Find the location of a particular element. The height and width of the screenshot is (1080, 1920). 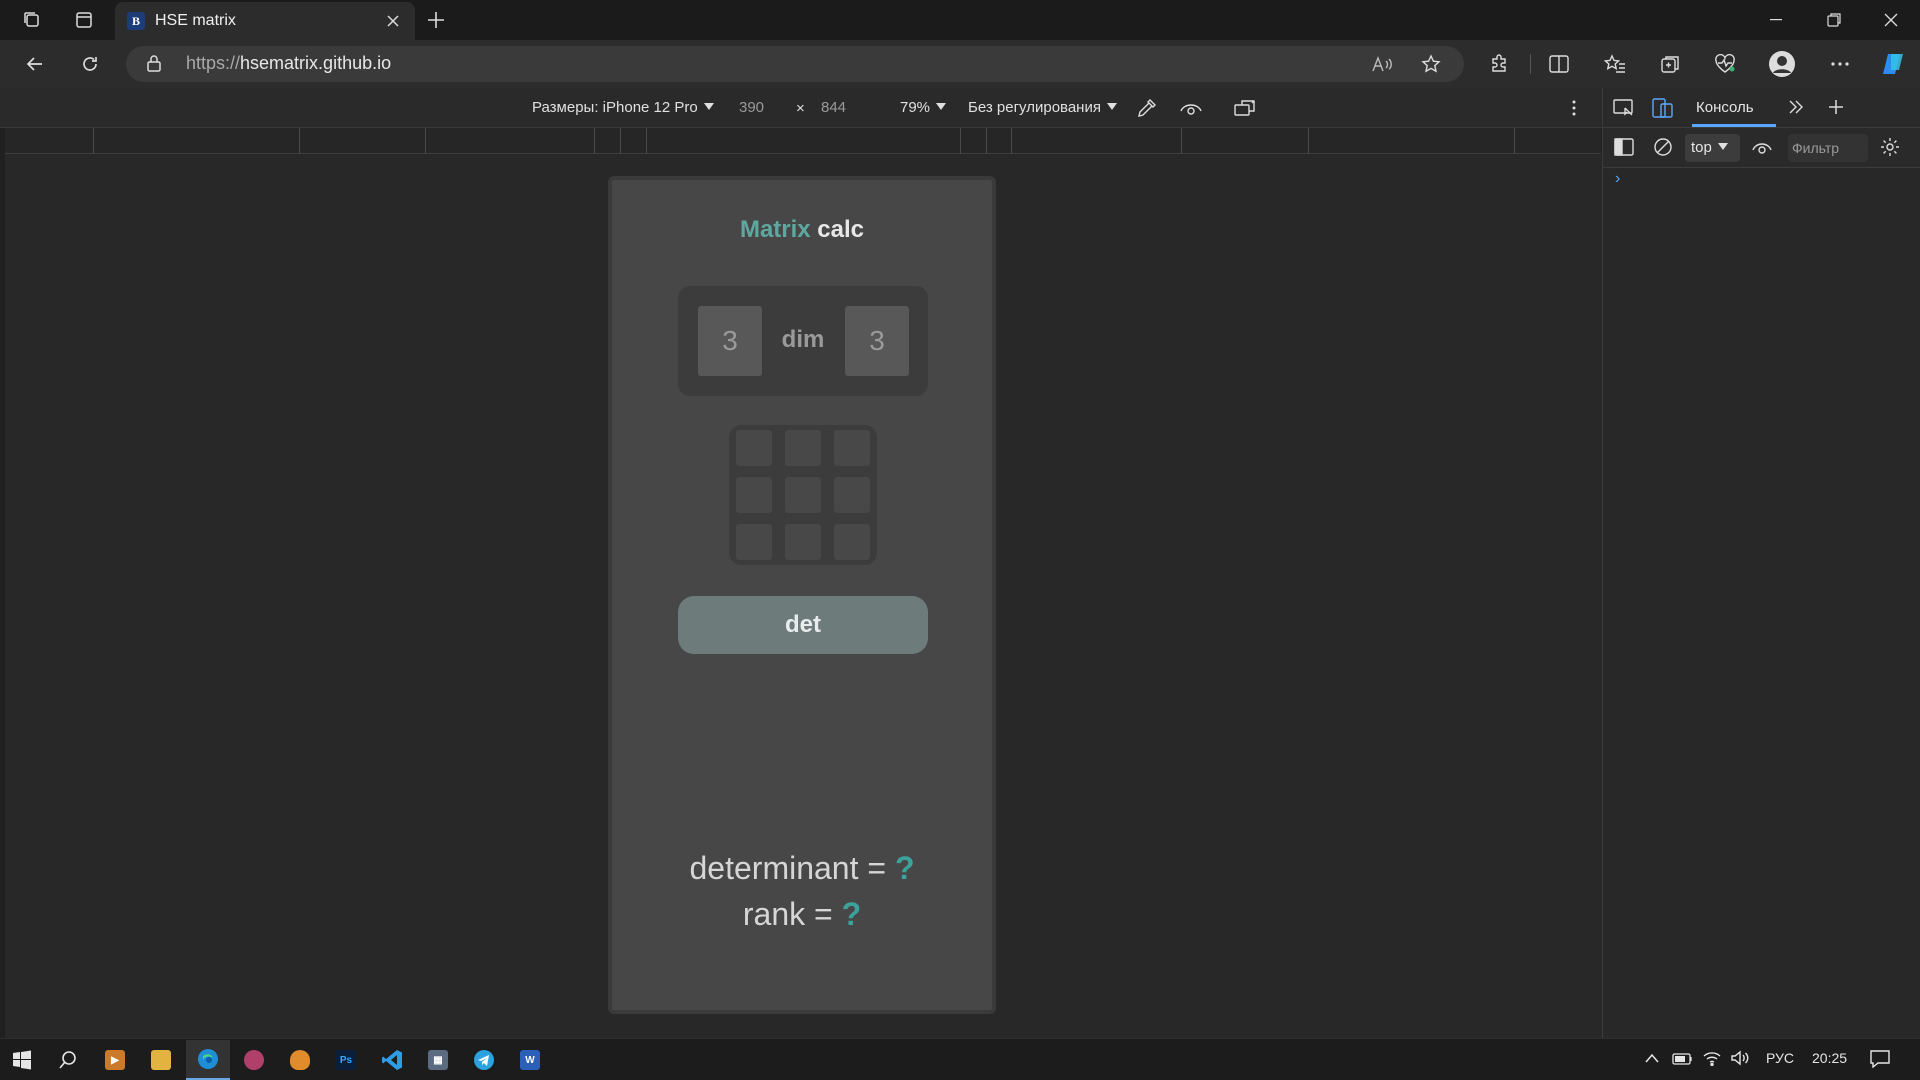

extensions-icon is located at coordinates (1499, 64).